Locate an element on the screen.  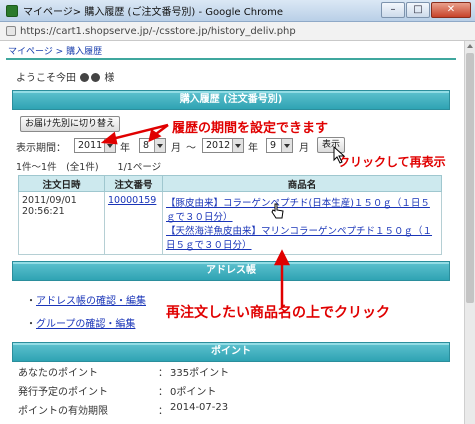
product-link: 【豚皮由来】コラーゲンペプチド(日本生産)１５０ｇ（１日５ｇで３０日分） is located at coordinates (298, 210).